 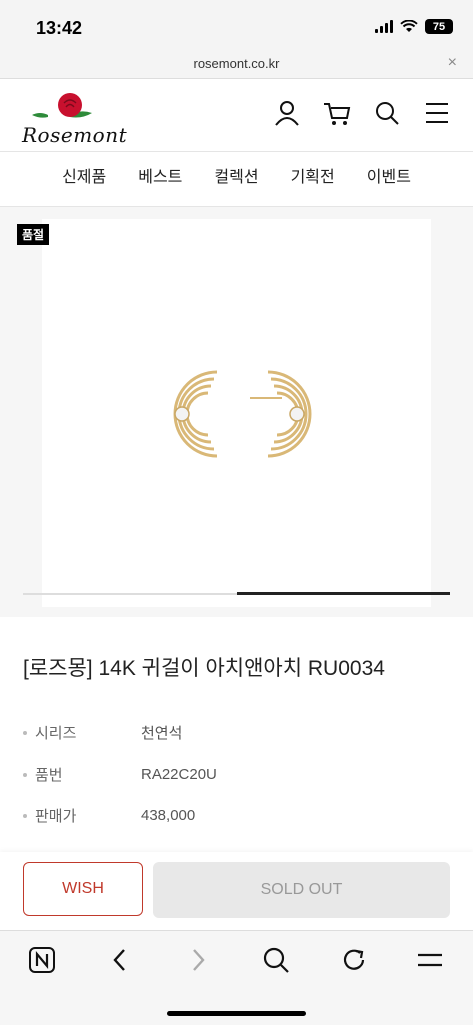 I want to click on info-row-series: 시리즈 천연석, so click(x=102, y=732).